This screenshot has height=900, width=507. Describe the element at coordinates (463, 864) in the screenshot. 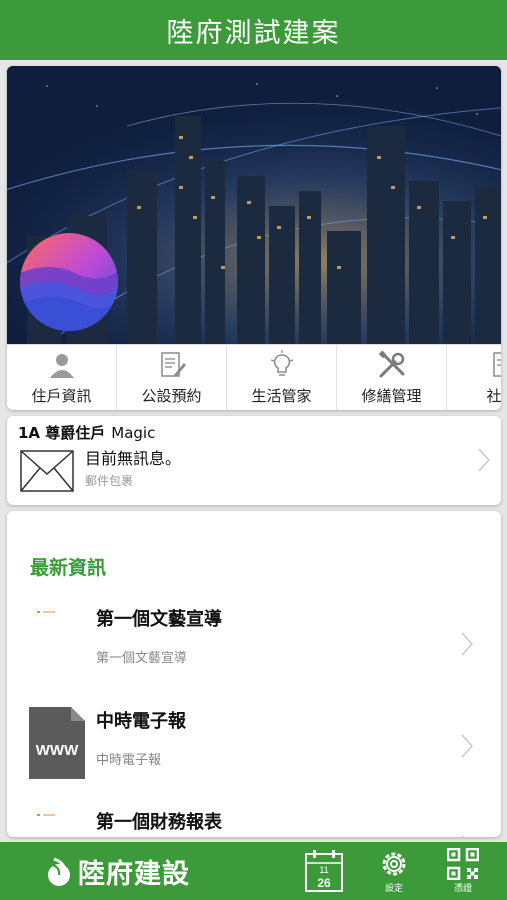

I see `qr-code-icon` at that location.